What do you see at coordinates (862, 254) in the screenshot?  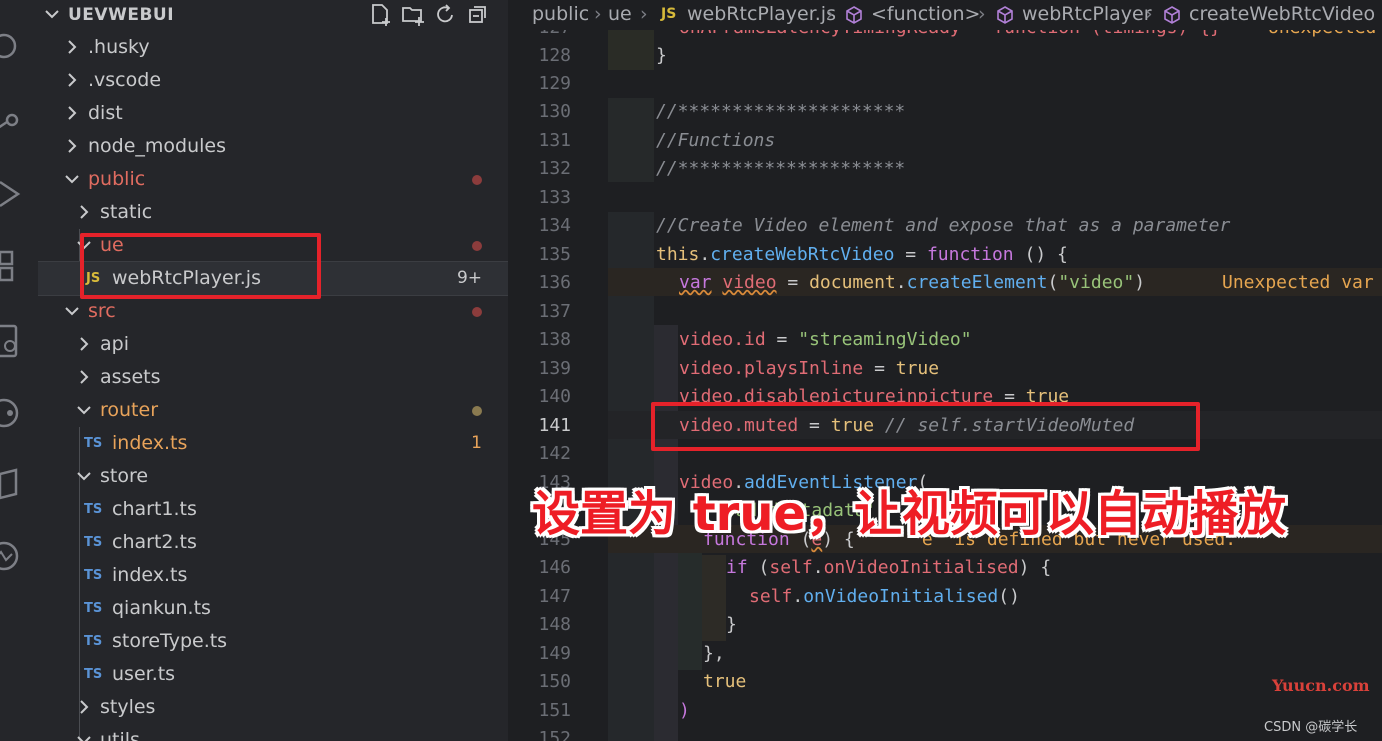 I see `code-line-135: this.createWebRtcVideo = function () {` at bounding box center [862, 254].